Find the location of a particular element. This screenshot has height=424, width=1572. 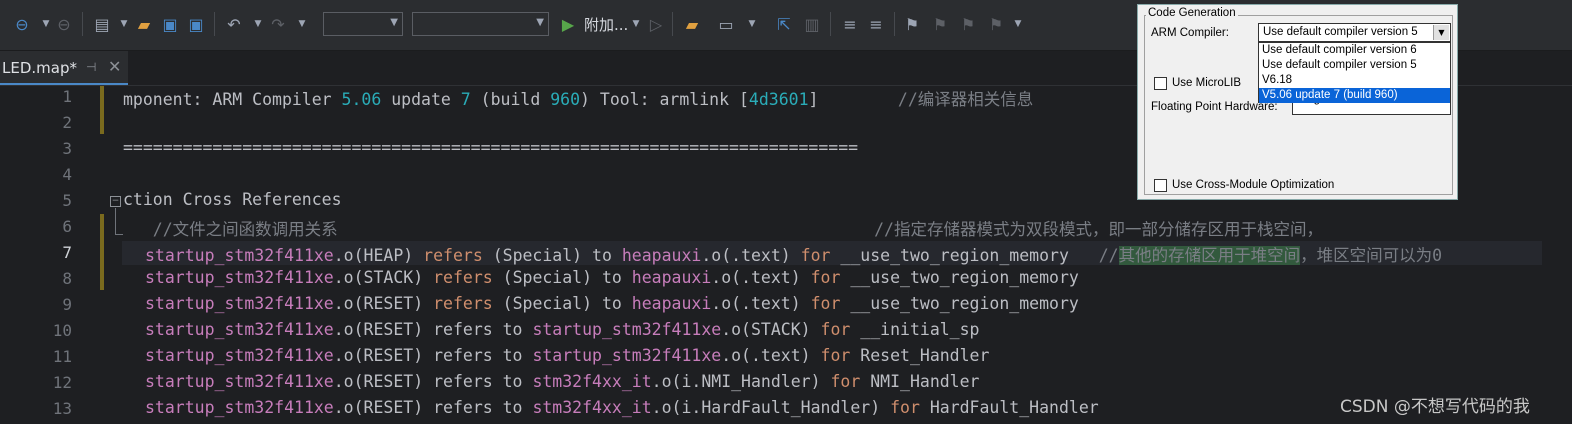

code-token: Reset_Handler is located at coordinates (920, 355).